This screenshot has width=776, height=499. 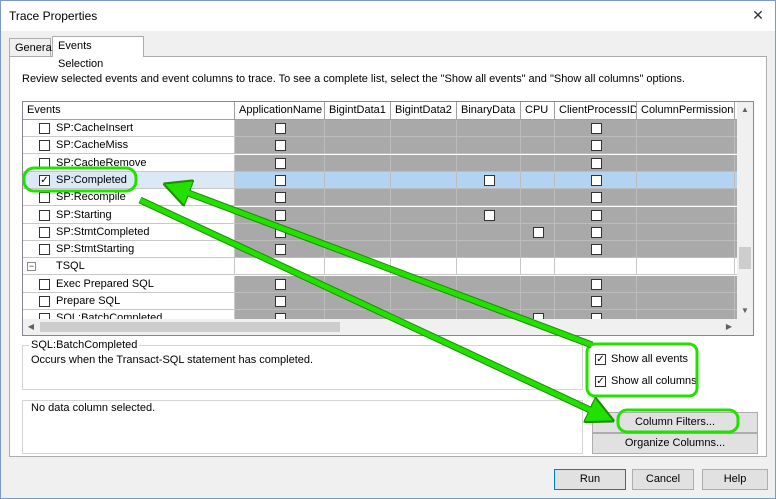 I want to click on event-label: SQL:BatchCompleted, so click(x=109, y=315).